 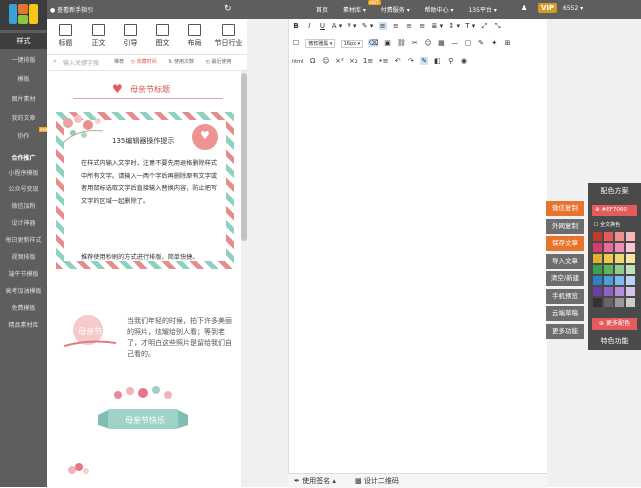 I want to click on emotion-icon: ☺, so click(x=428, y=43).